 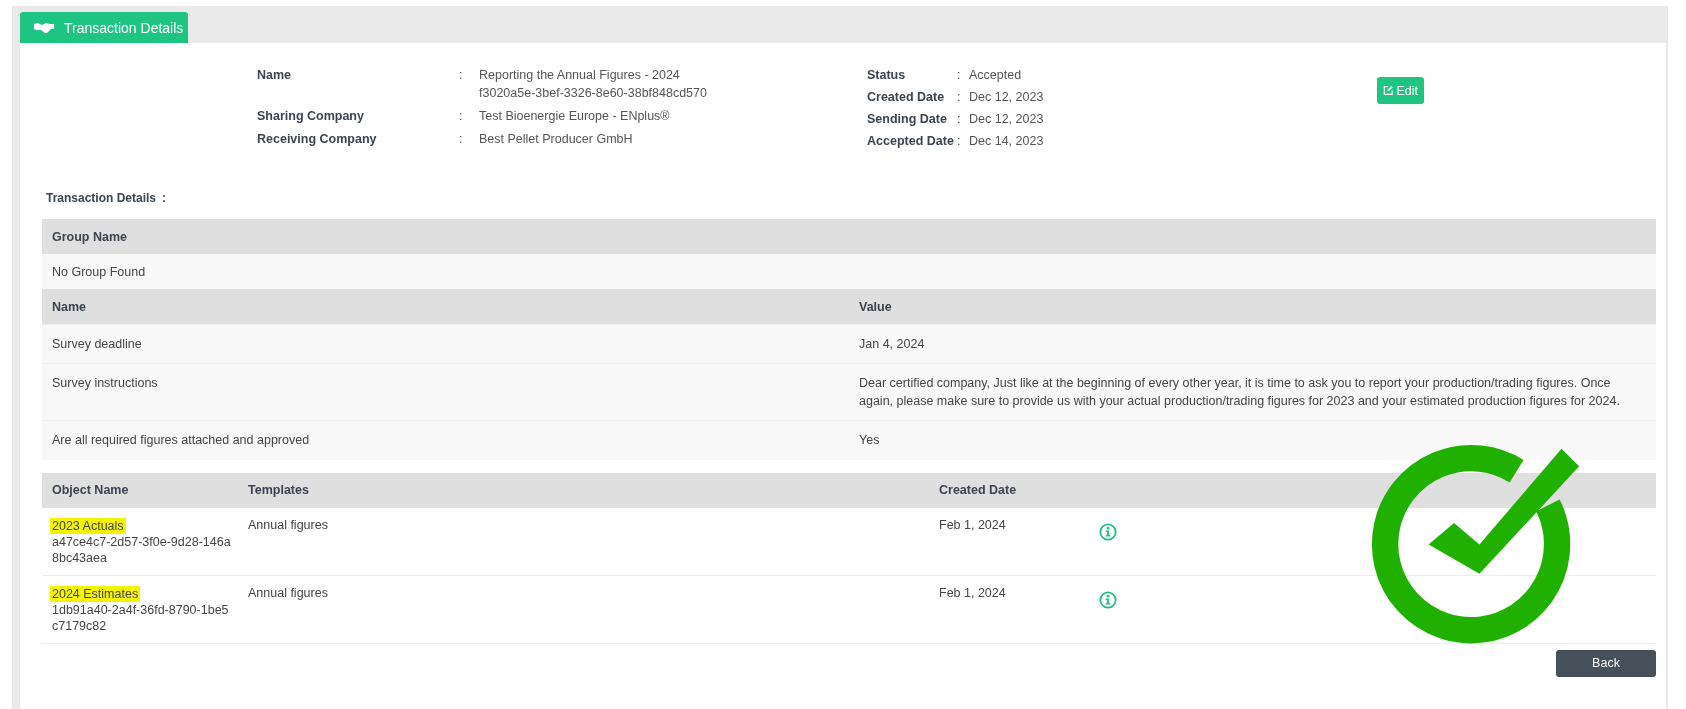 What do you see at coordinates (181, 441) in the screenshot?
I see `table-cell-text: Are all required figures attached and approved` at bounding box center [181, 441].